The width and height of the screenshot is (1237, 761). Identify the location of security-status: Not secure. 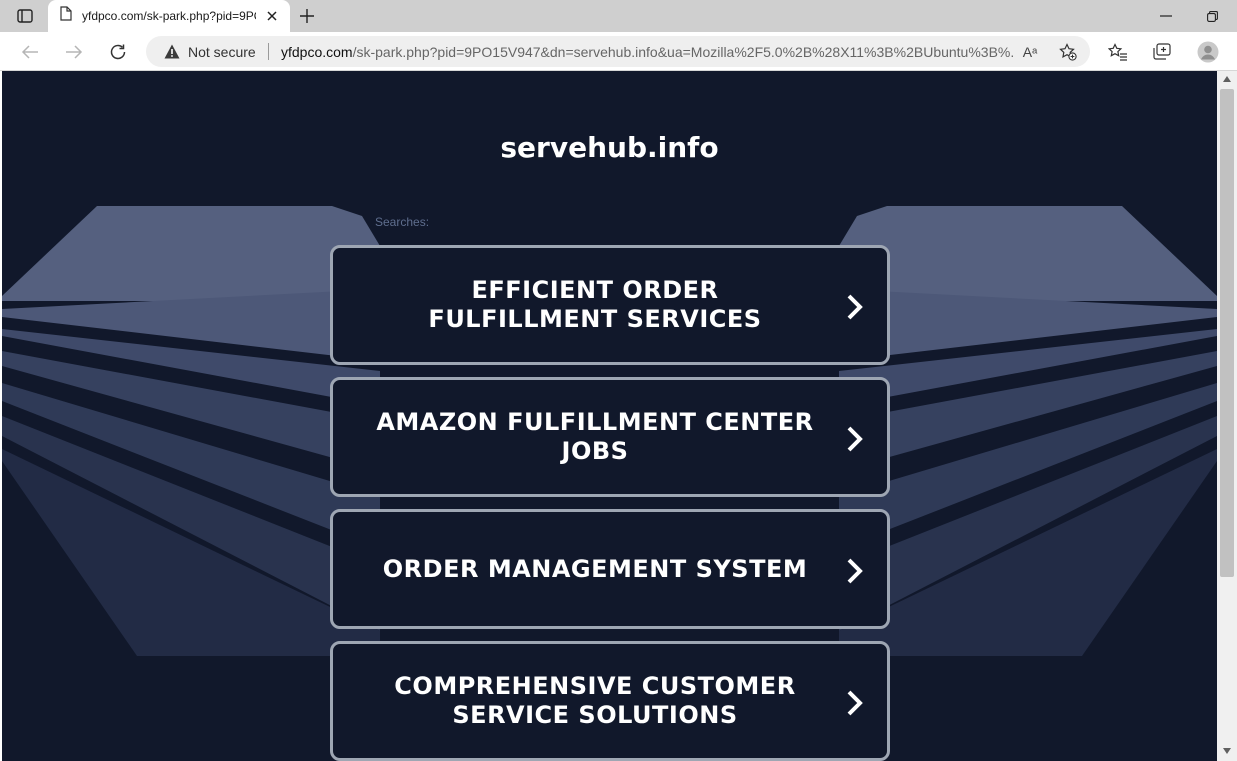
(222, 52).